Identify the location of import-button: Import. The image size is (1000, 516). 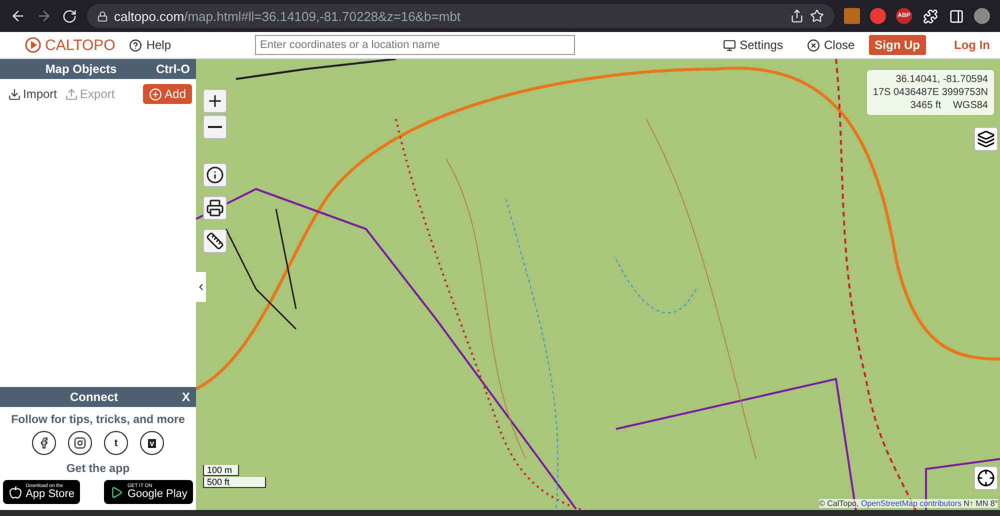
(33, 94).